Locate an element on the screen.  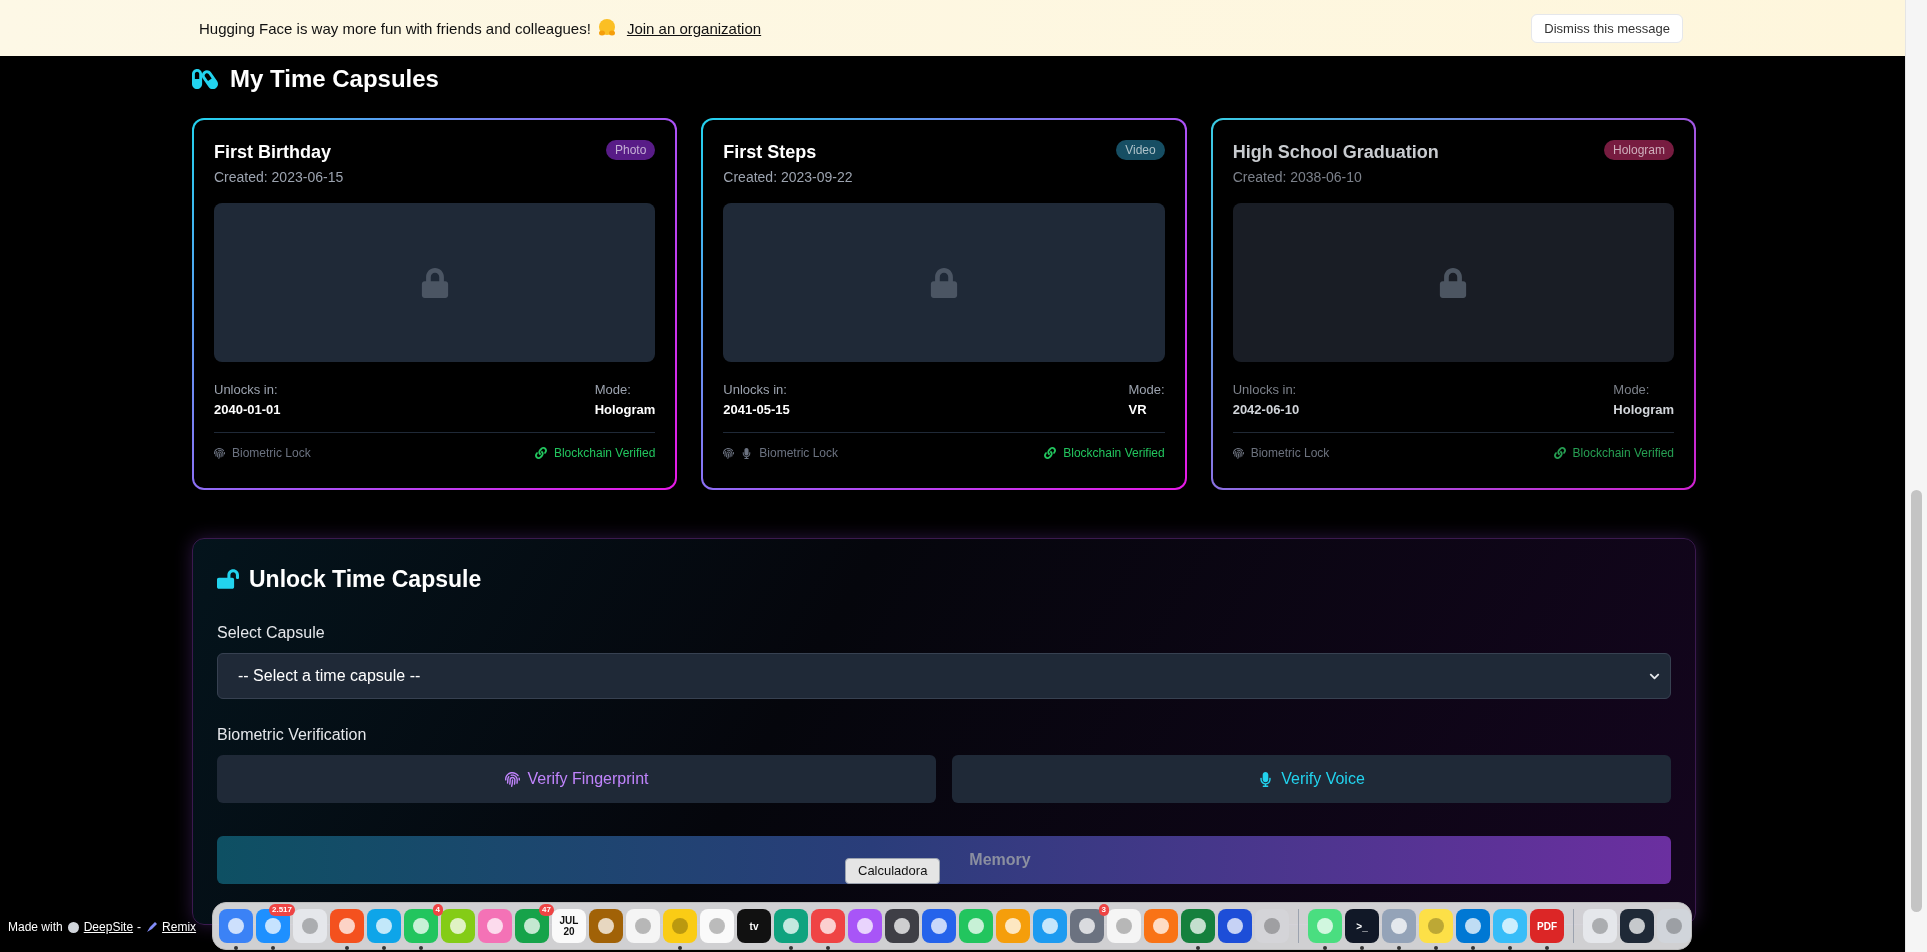
capsule-title: First Birthday is located at coordinates (273, 152).